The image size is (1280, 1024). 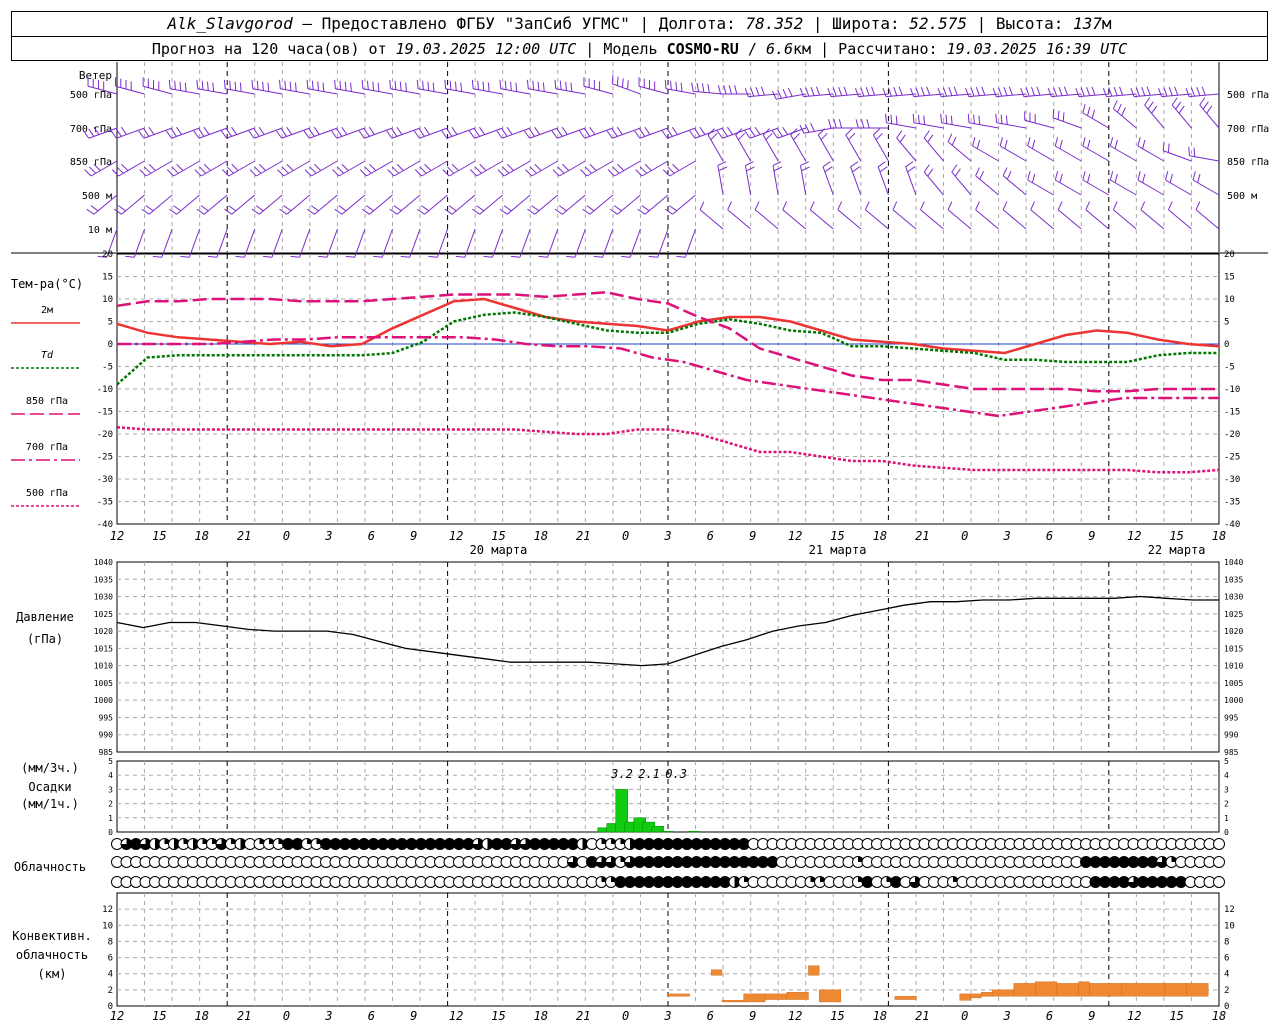 What do you see at coordinates (106, 717) in the screenshot?
I see `pres-tick-left: 995` at bounding box center [106, 717].